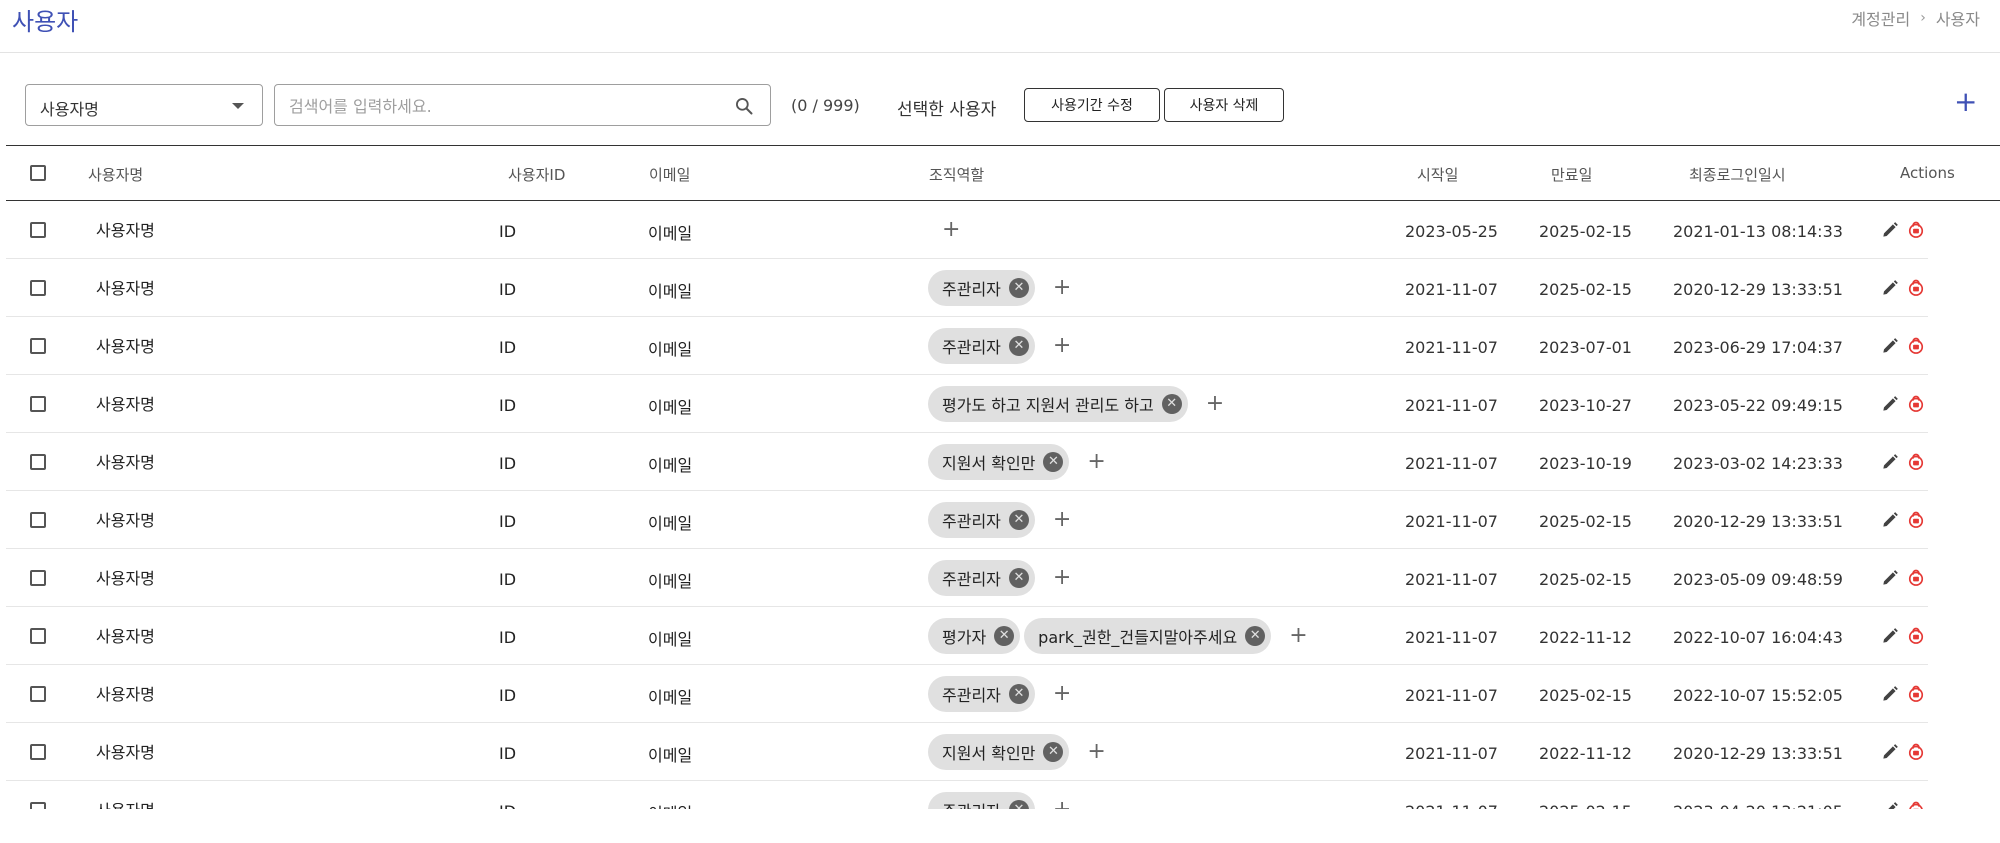  What do you see at coordinates (974, 636) in the screenshot?
I see `role-chip: 평가자 ✕` at bounding box center [974, 636].